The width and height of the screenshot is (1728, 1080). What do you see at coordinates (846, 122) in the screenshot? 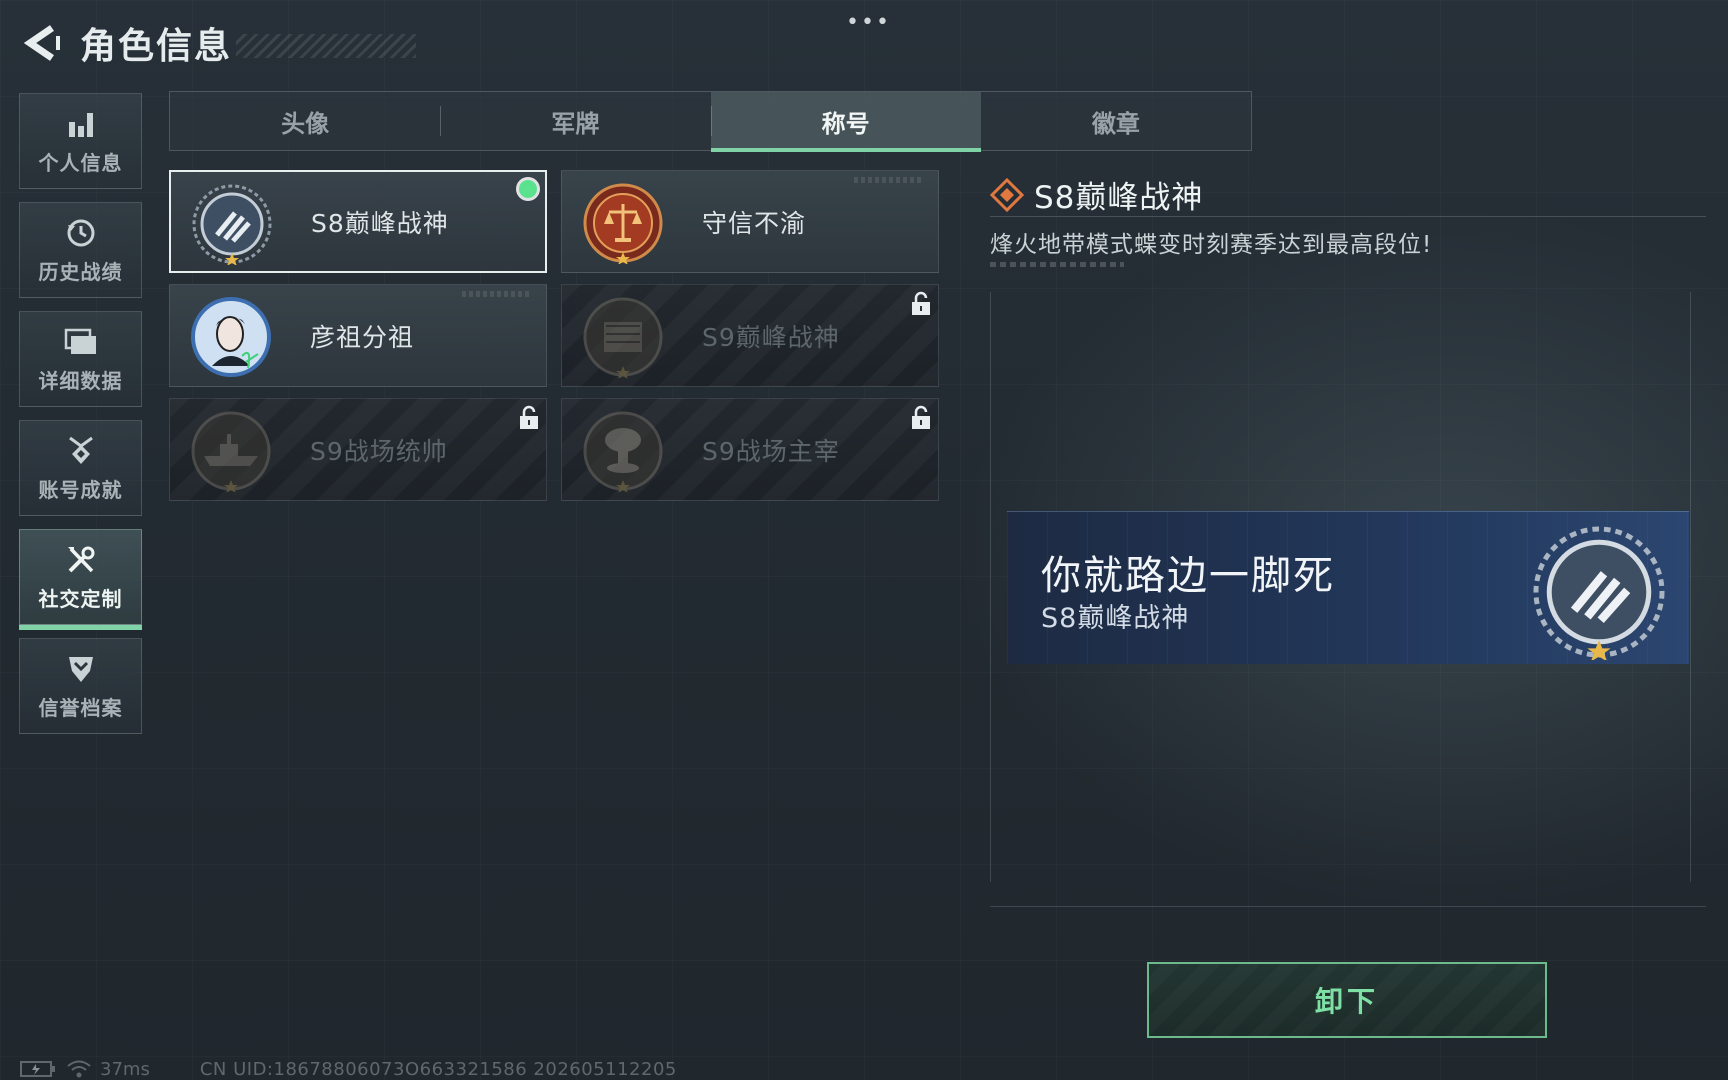
I see `tab-title: 称号` at bounding box center [846, 122].